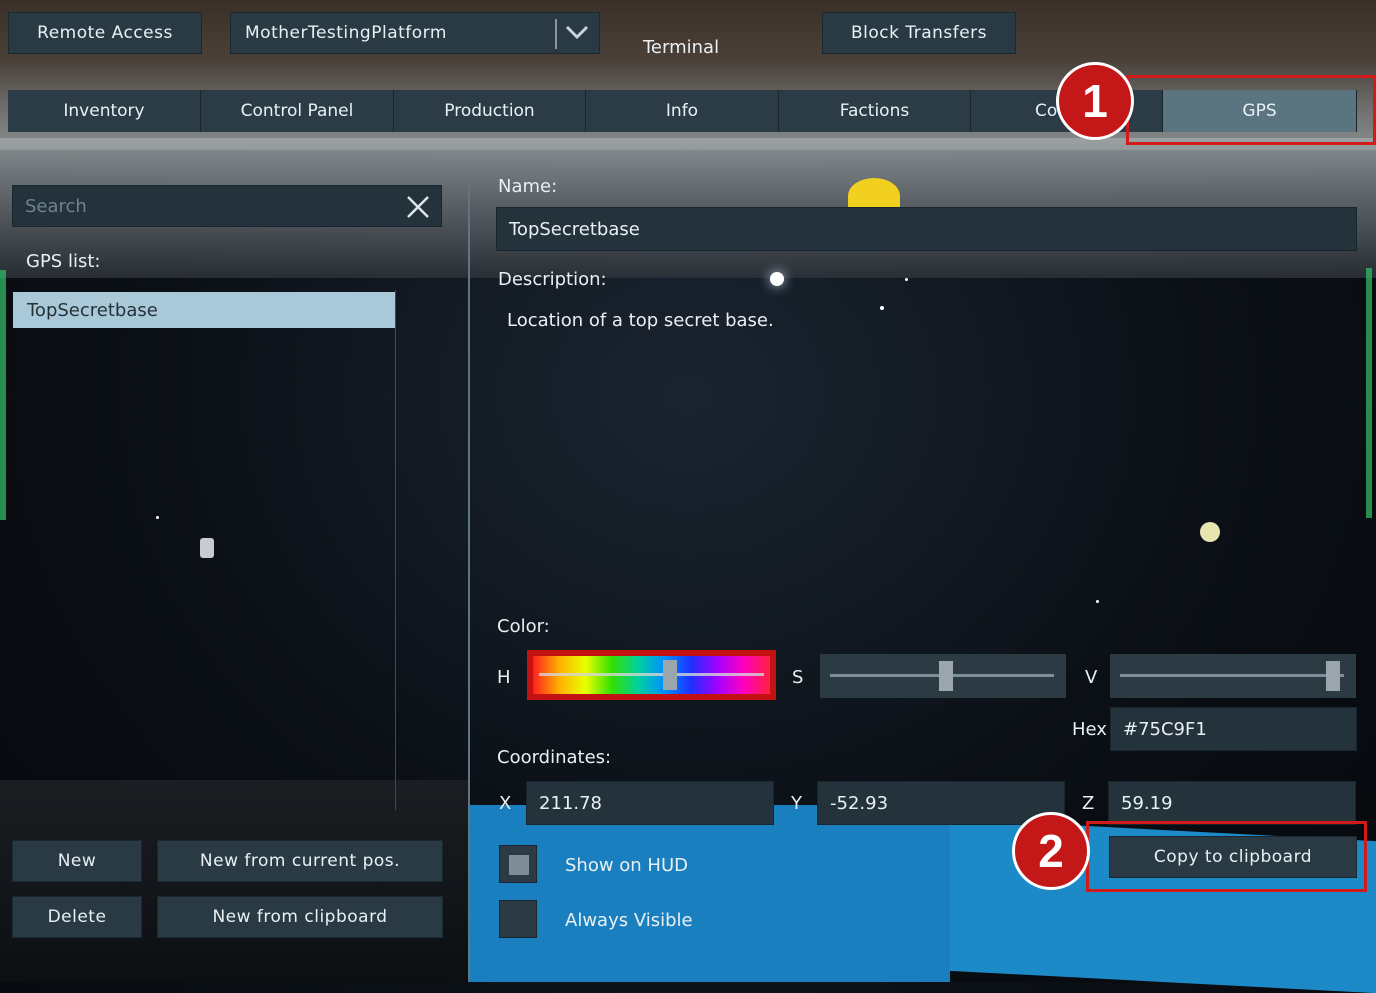 The image size is (1376, 993). I want to click on saturation-slider, so click(943, 676).